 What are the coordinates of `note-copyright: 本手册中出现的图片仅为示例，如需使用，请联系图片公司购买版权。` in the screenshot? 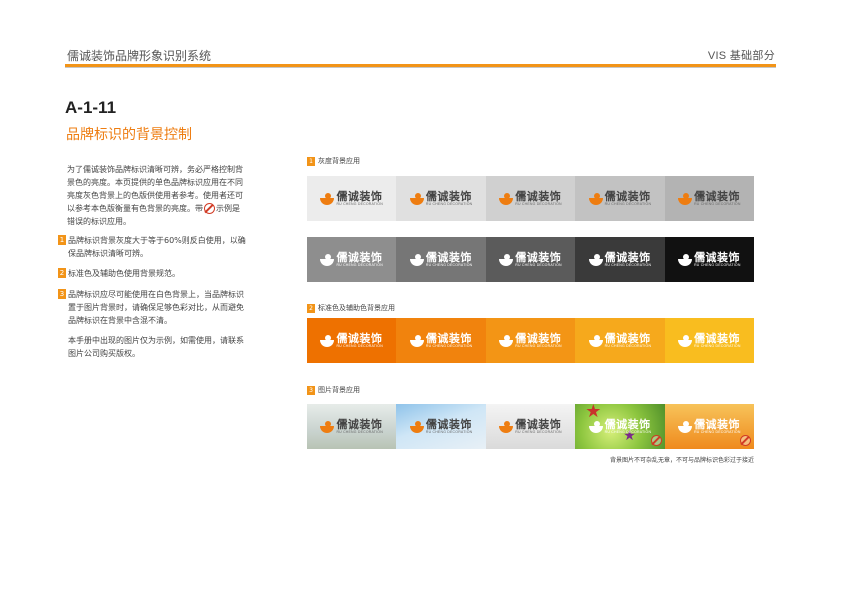 It's located at (153, 347).